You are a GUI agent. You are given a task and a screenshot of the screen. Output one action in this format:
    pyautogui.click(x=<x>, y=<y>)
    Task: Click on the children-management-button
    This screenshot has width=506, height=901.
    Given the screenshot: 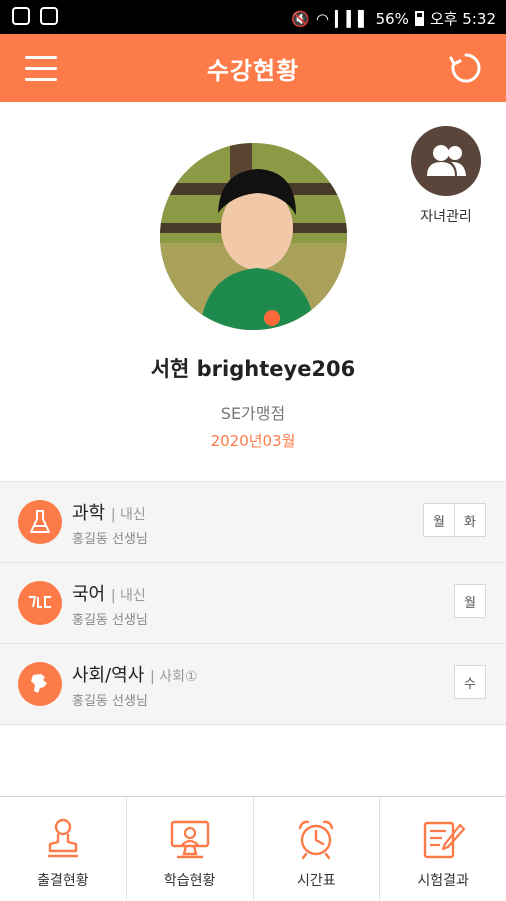 What is the action you would take?
    pyautogui.click(x=446, y=161)
    